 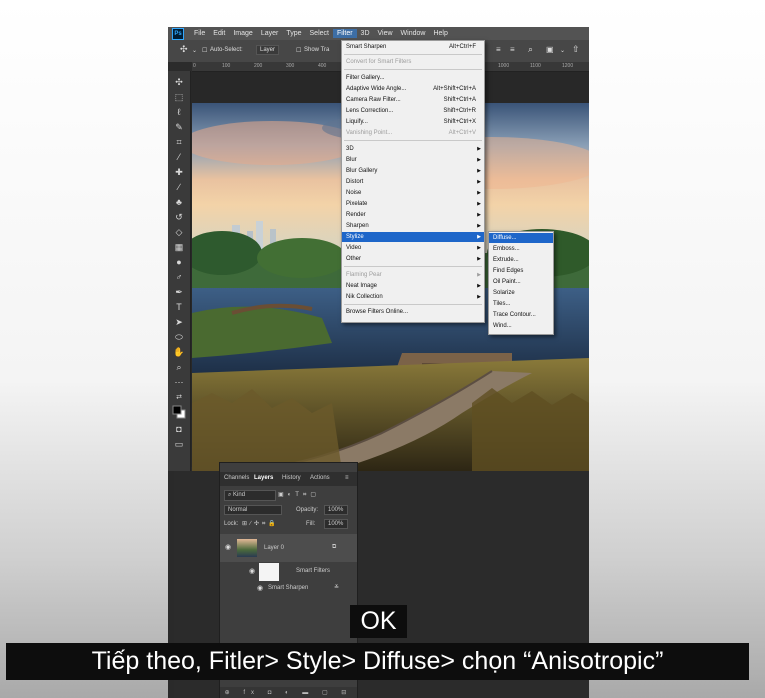 What do you see at coordinates (521, 271) in the screenshot?
I see `submenu-item-find-edges: Find Edges` at bounding box center [521, 271].